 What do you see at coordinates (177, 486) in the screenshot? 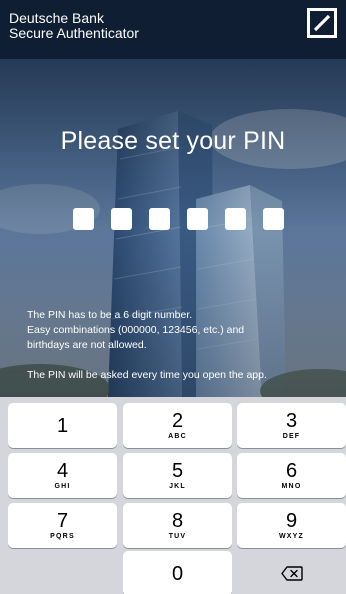
I see `key-letters: JKL` at bounding box center [177, 486].